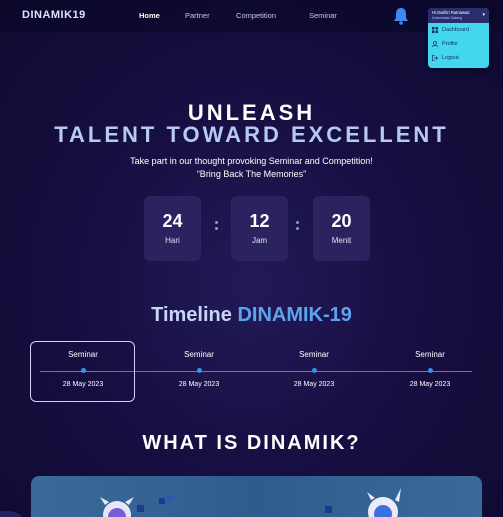  Describe the element at coordinates (172, 221) in the screenshot. I see `countdown-value: 24` at that location.